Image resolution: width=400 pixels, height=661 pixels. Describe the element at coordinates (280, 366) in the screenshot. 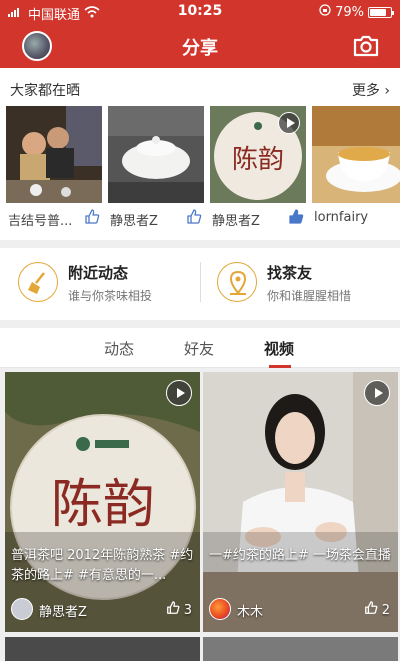

I see `active-tab-indicator` at that location.